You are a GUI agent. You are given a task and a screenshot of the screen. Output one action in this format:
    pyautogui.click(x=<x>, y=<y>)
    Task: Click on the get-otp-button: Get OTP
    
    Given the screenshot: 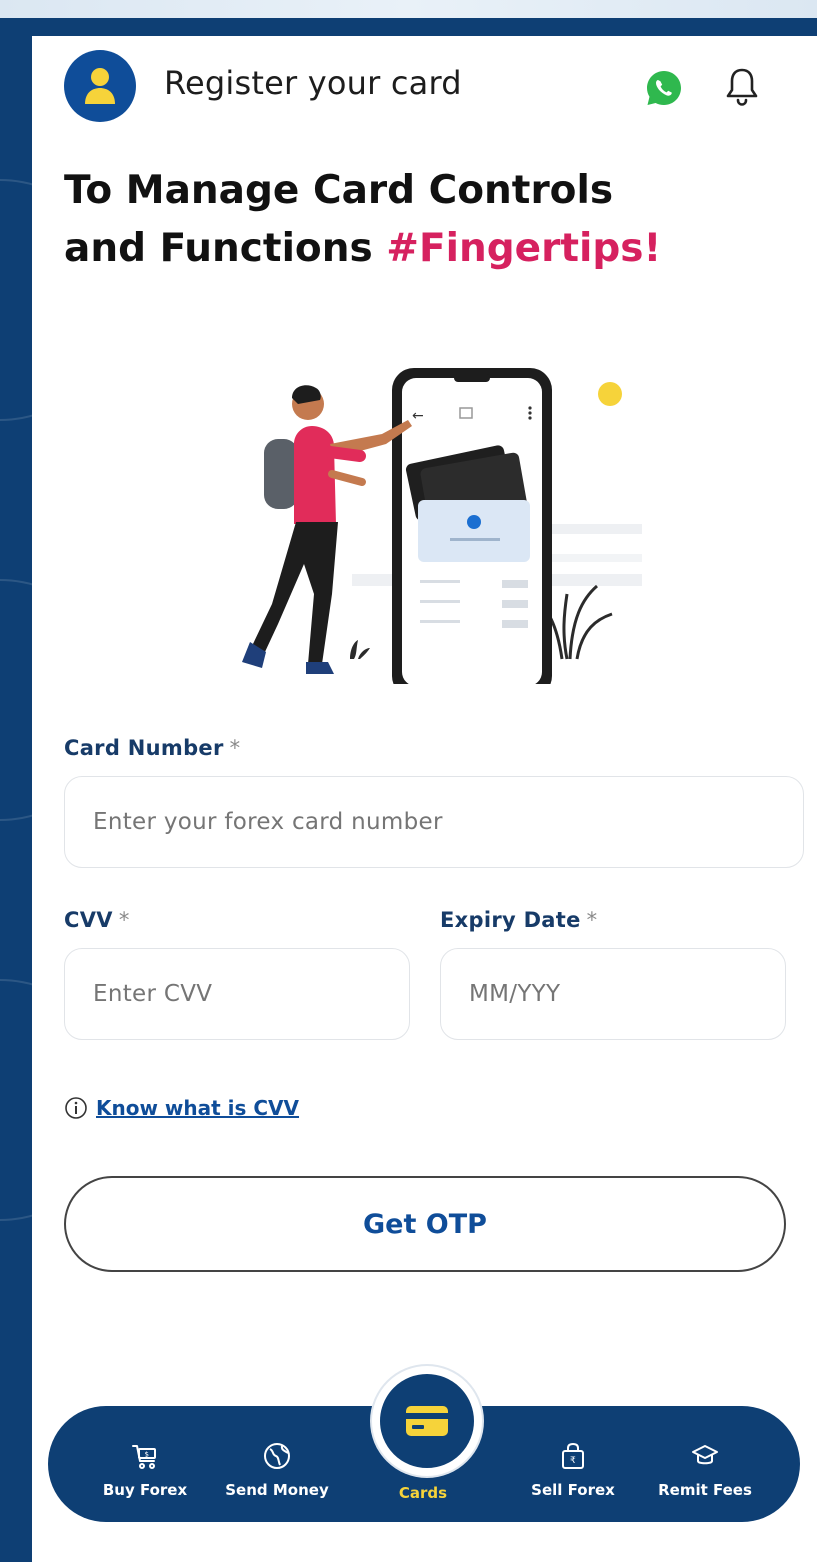 What is the action you would take?
    pyautogui.click(x=425, y=1224)
    